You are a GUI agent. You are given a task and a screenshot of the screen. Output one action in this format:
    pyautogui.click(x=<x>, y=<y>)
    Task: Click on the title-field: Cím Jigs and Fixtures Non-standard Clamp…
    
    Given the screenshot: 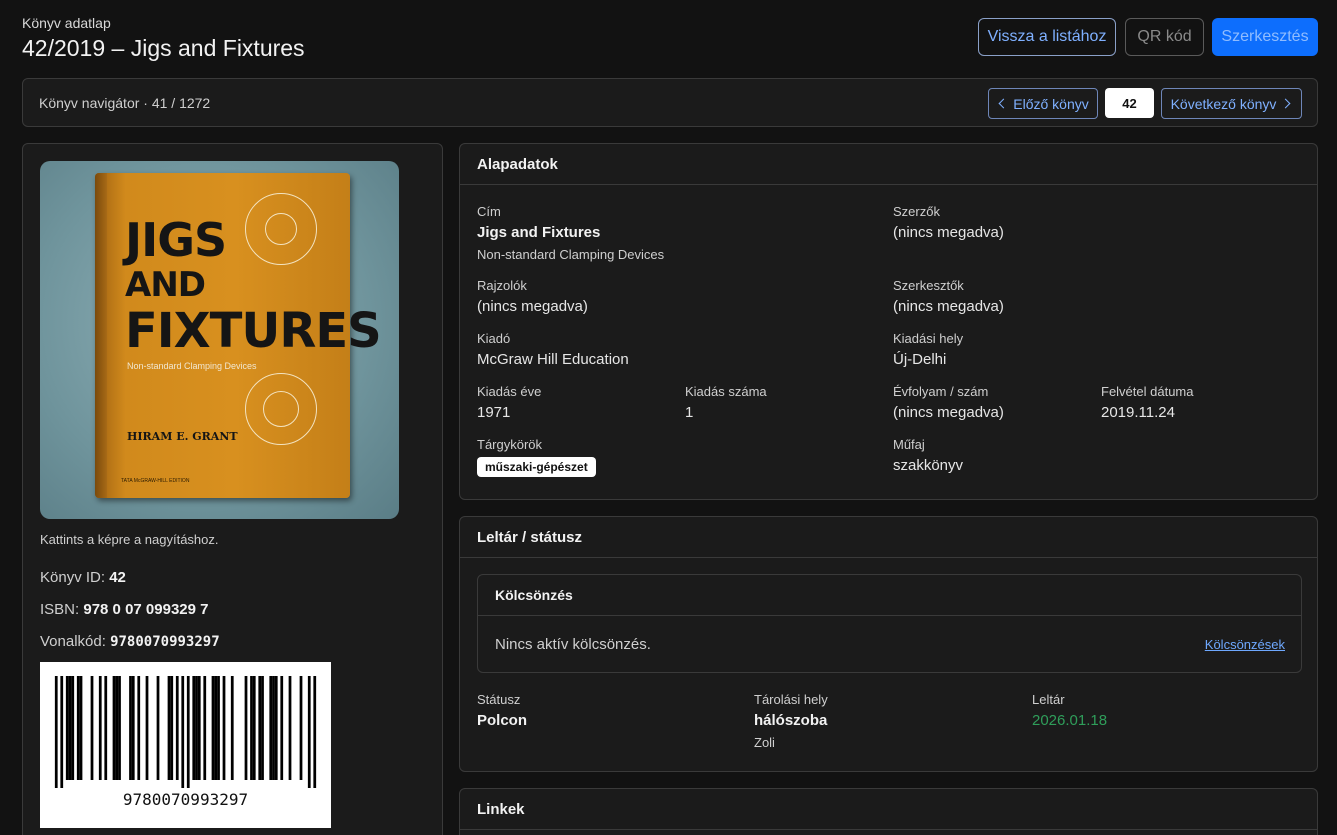 What is the action you would take?
    pyautogui.click(x=570, y=233)
    